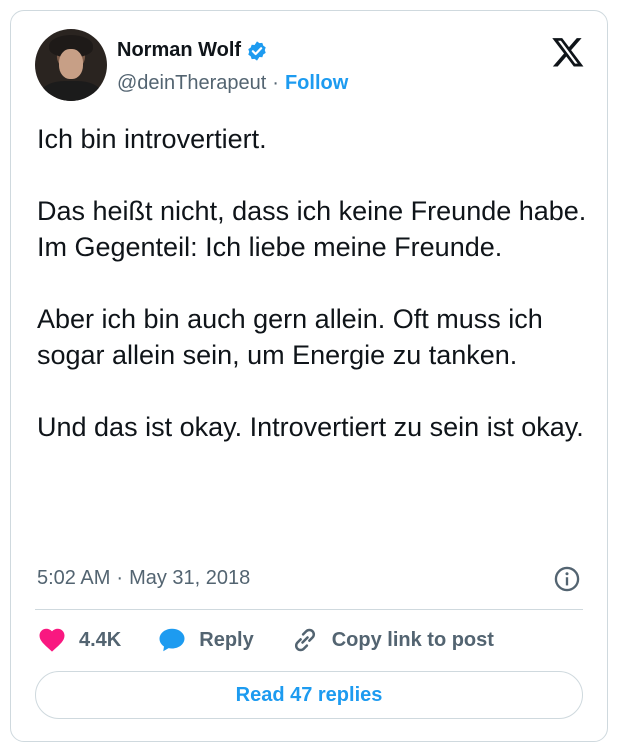  I want to click on author-name: Norman Wolf, so click(179, 50).